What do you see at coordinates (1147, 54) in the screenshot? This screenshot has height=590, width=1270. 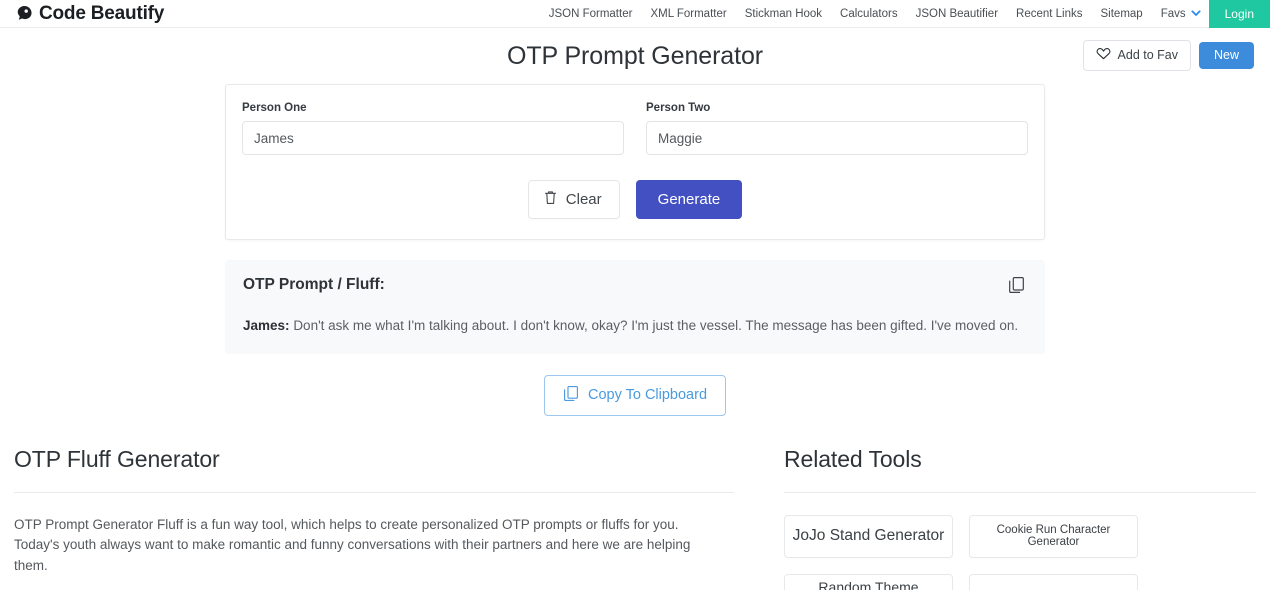 I see `add-to-fav-label: Add to Fav` at bounding box center [1147, 54].